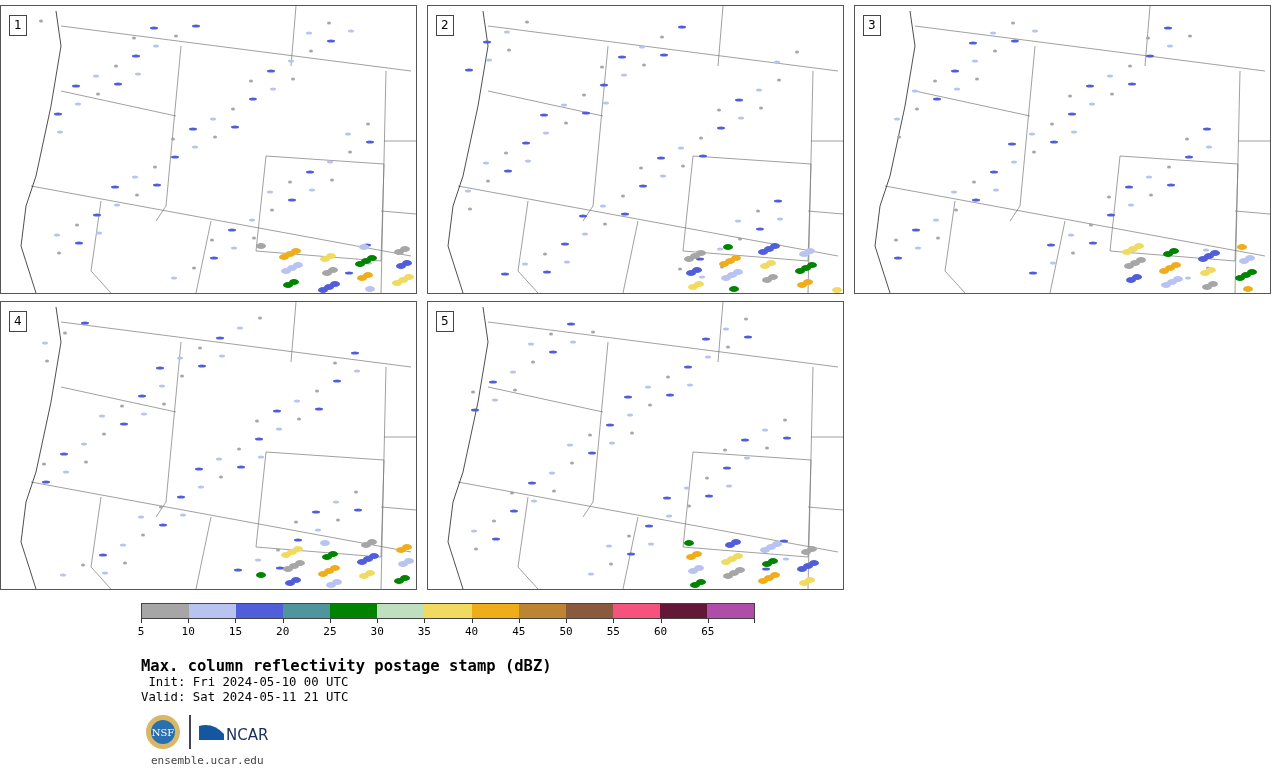  I want to click on init-time: Init: Fri 2024-05-10 00 UTC, so click(248, 682).